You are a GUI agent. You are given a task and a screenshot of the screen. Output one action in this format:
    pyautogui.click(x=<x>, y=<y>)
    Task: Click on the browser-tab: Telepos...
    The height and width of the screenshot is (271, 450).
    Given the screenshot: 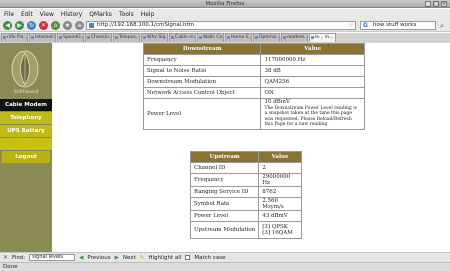 What is the action you would take?
    pyautogui.click(x=126, y=37)
    